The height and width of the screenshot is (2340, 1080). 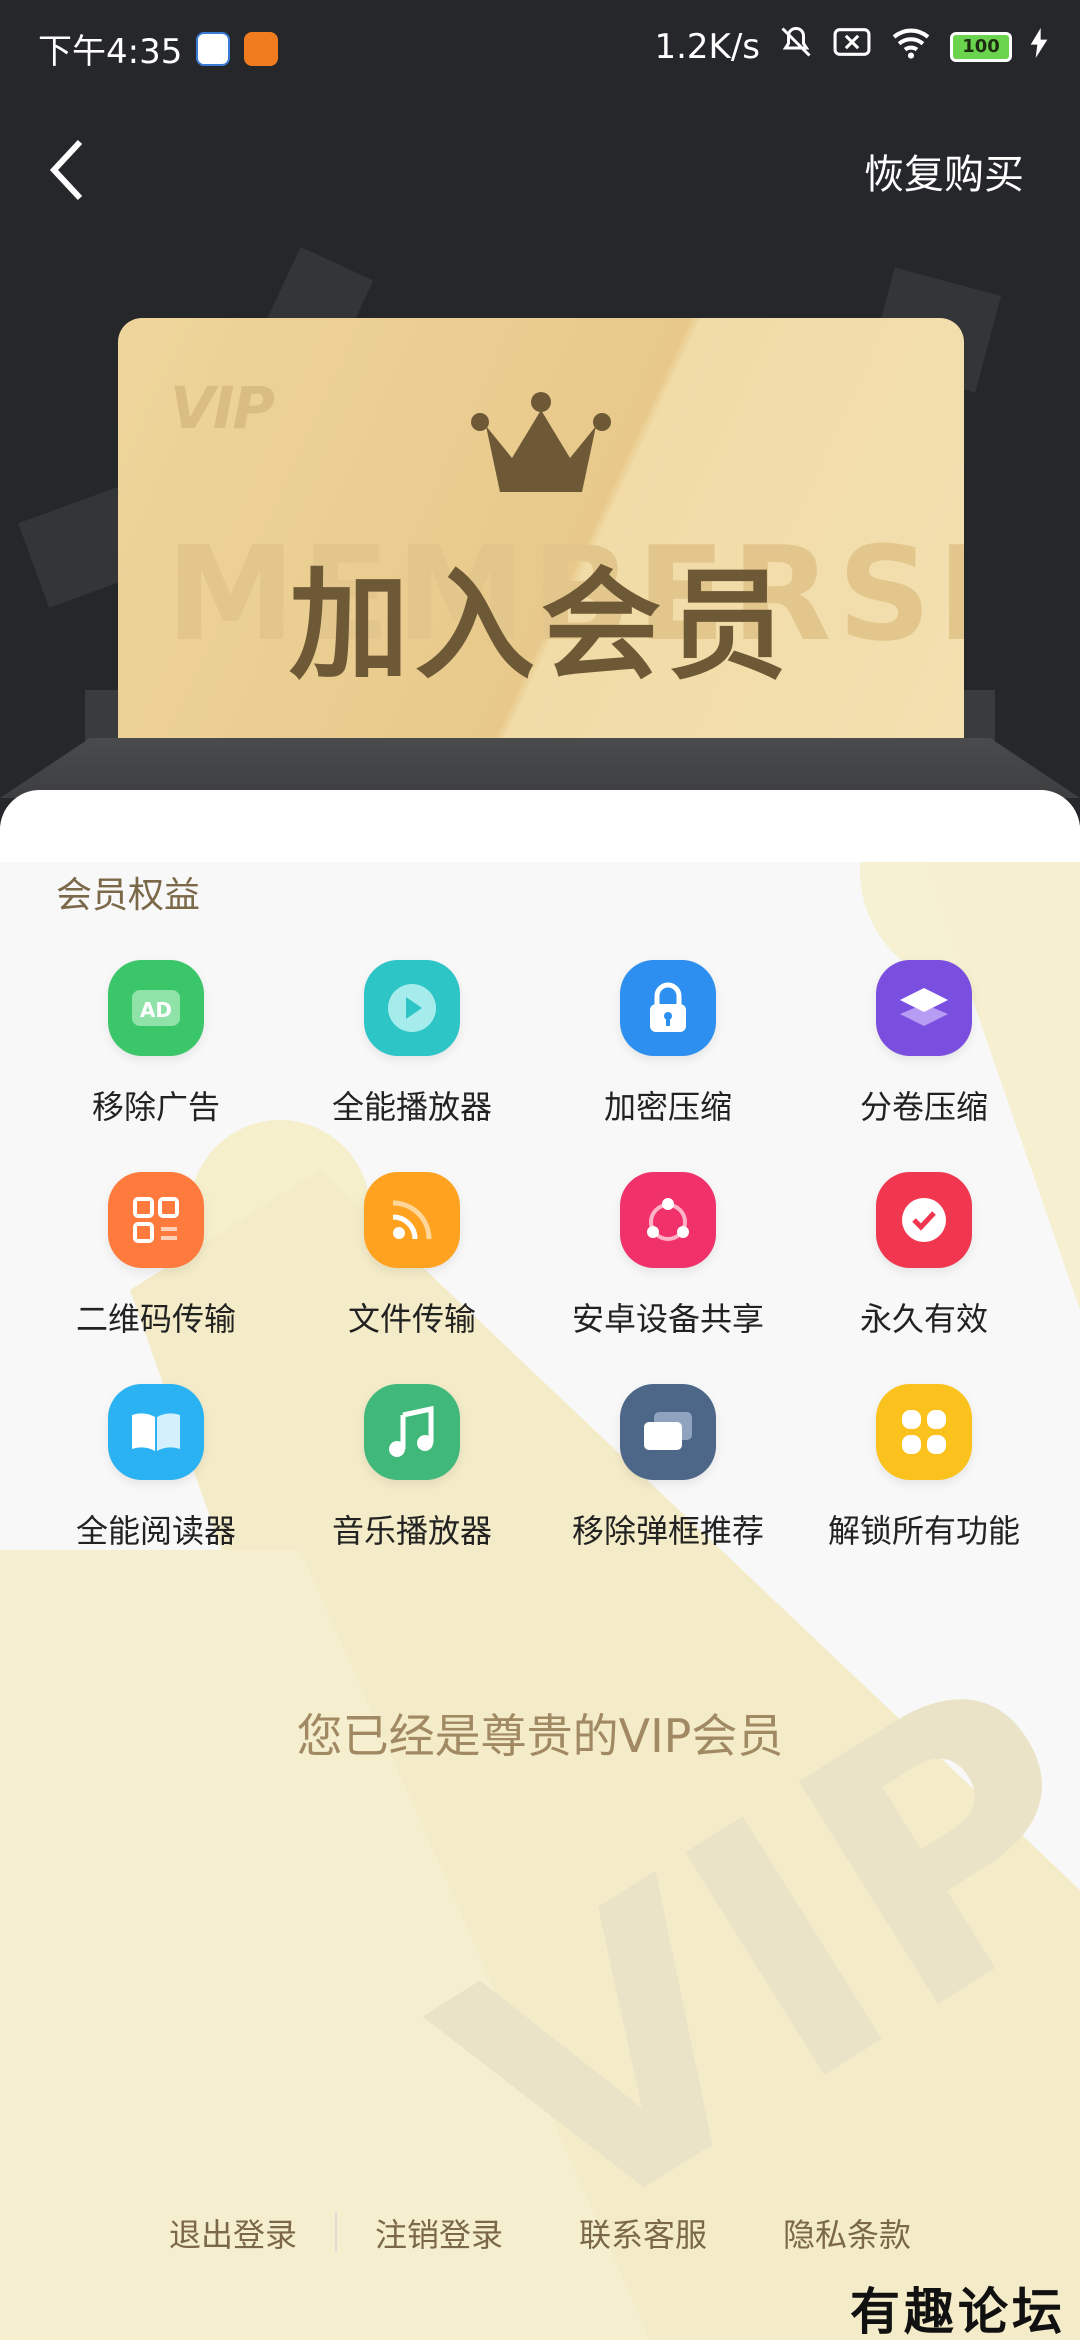 I want to click on svg-text: AD, so click(x=156, y=1010).